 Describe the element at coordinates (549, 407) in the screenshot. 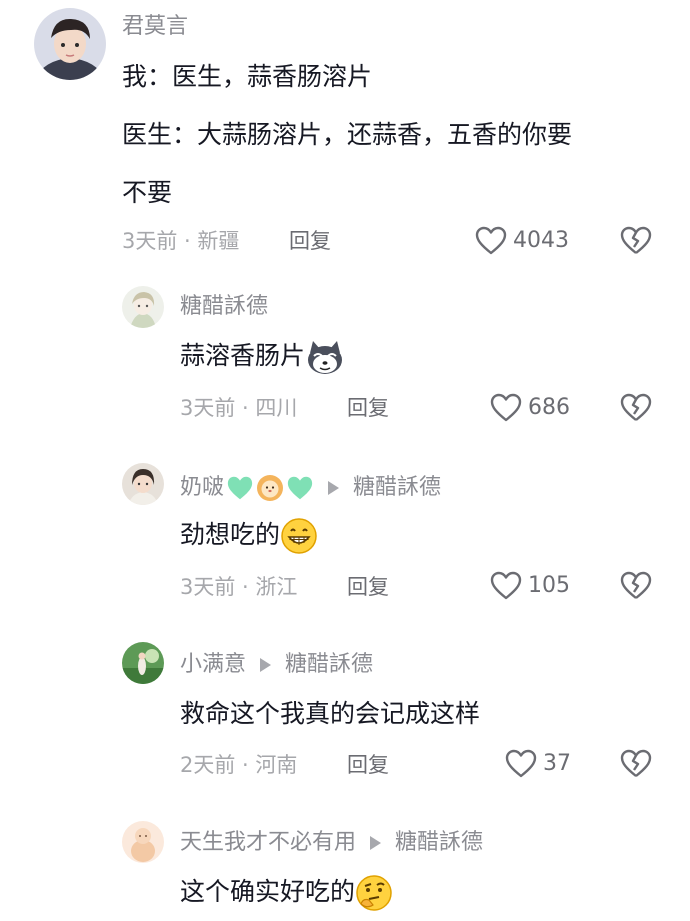

I see `like-count: 686` at that location.